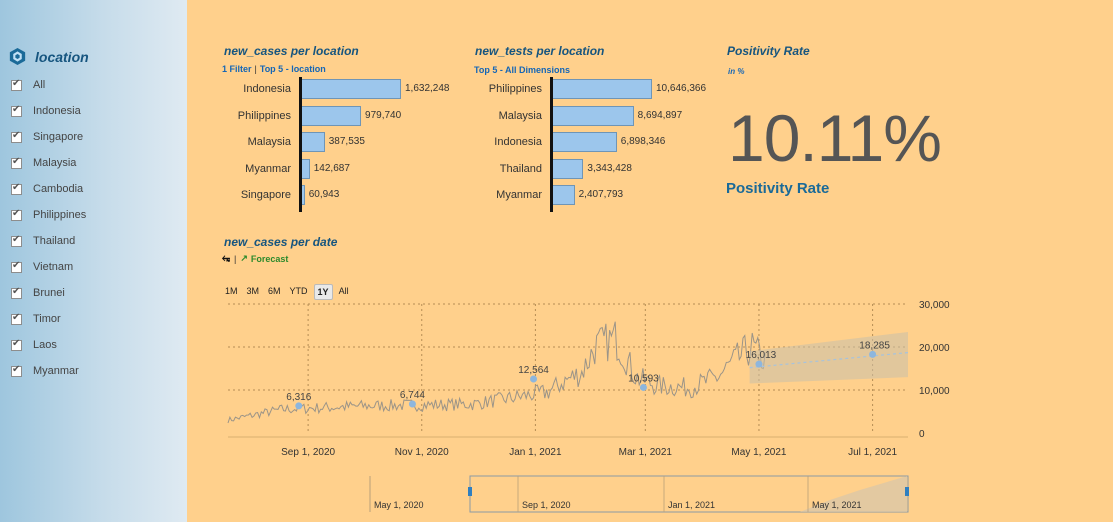 Image resolution: width=1113 pixels, height=522 pixels. I want to click on x-tick-label: Mar 1, 2021, so click(646, 452).